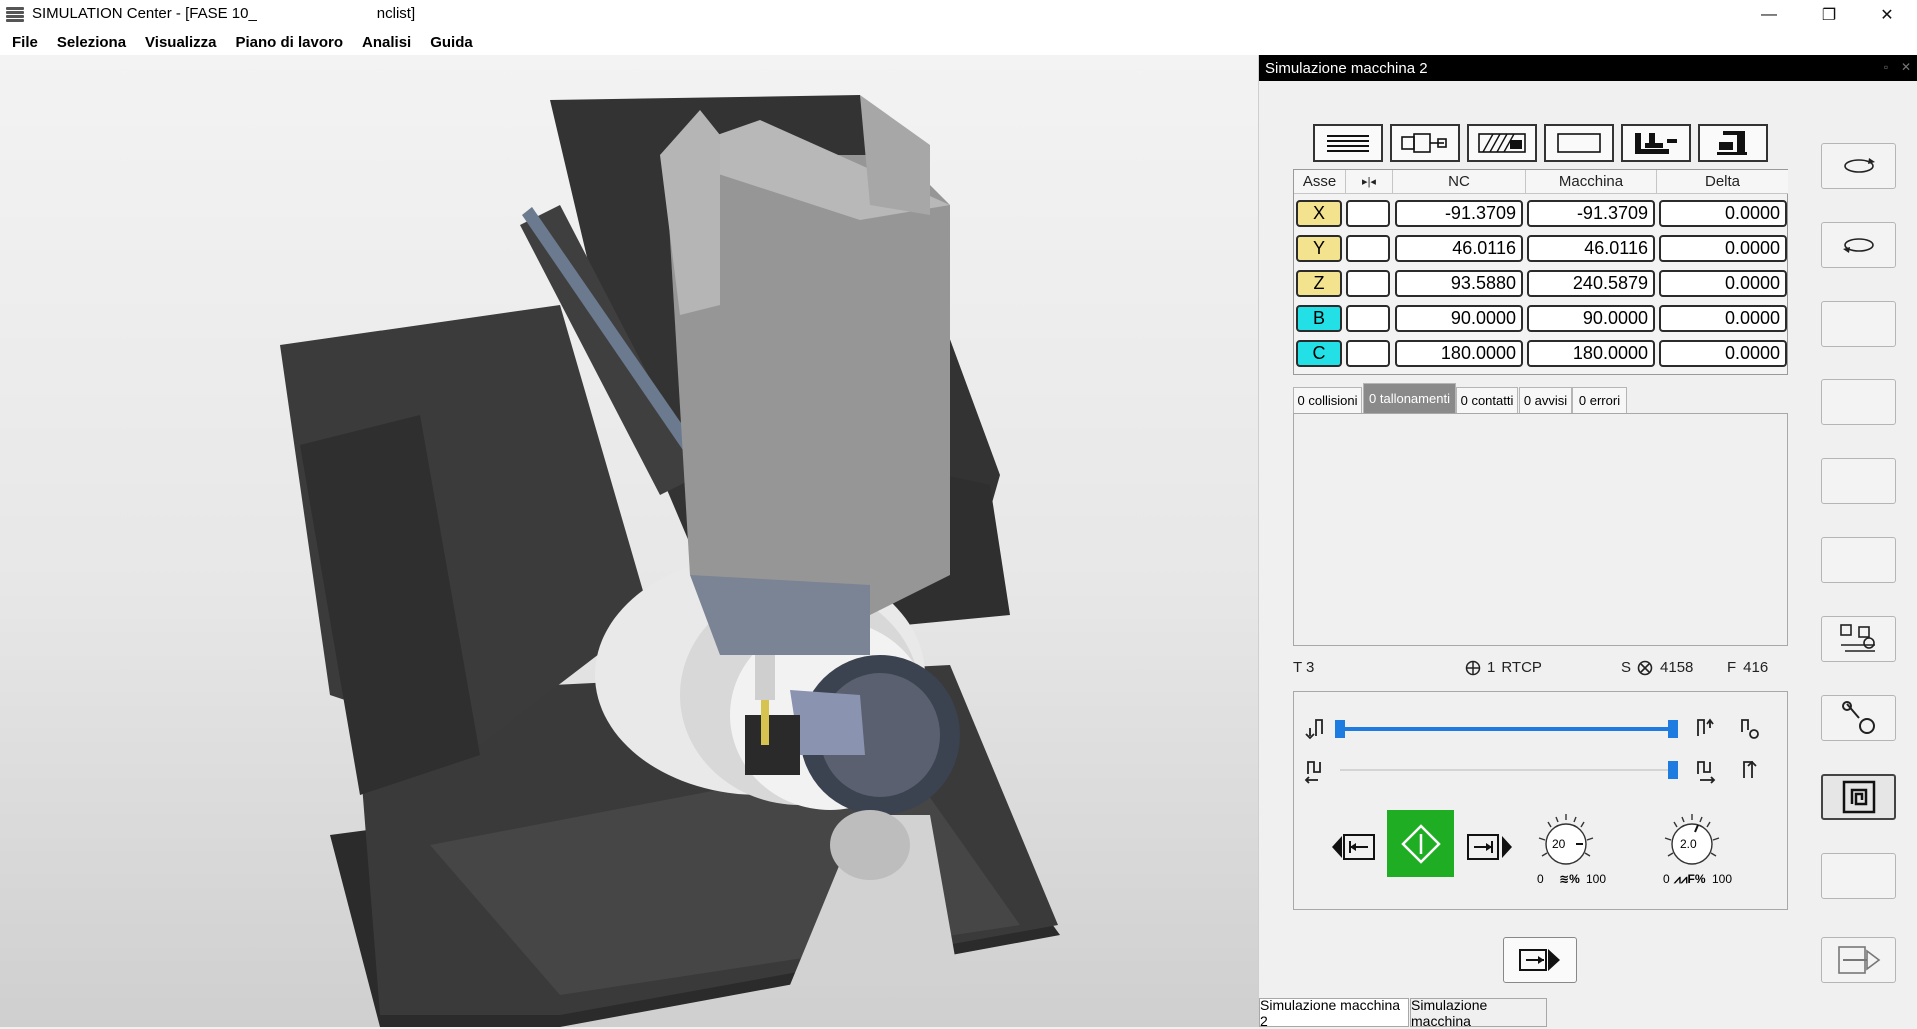  Describe the element at coordinates (1319, 248) in the screenshot. I see `axis-y-label: Y` at that location.